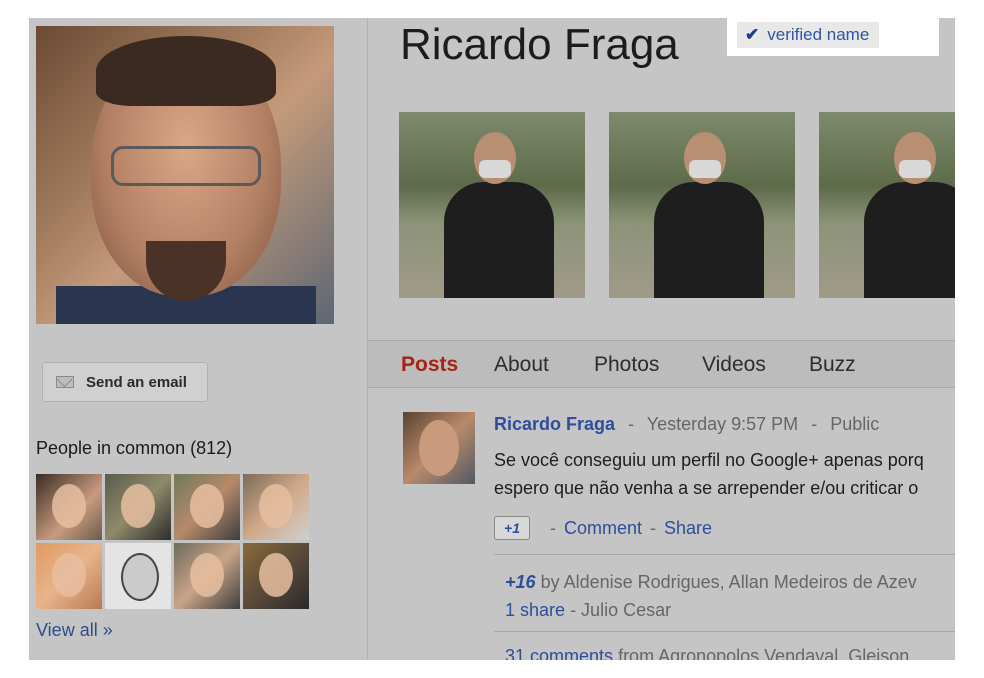 The image size is (984, 678). What do you see at coordinates (65, 382) in the screenshot?
I see `mail-icon` at bounding box center [65, 382].